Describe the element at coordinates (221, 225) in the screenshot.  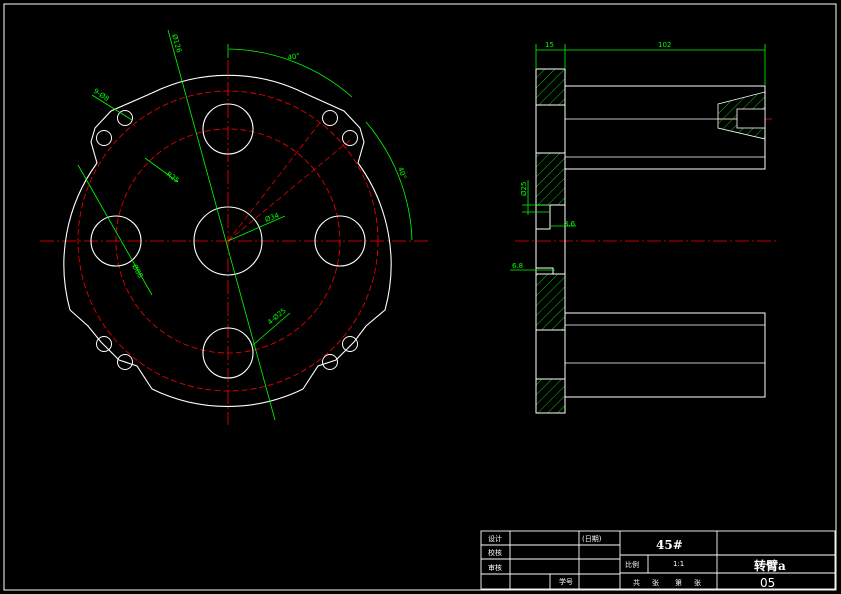
I see `dim-line-diameter` at that location.